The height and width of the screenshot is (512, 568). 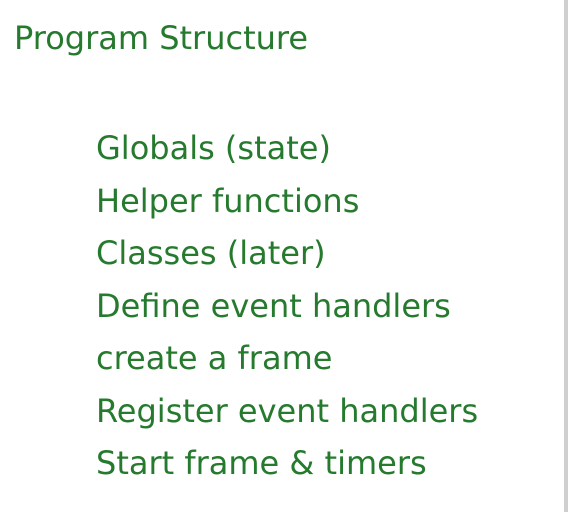 I want to click on list-item-helpers: Helper functions, so click(x=228, y=200).